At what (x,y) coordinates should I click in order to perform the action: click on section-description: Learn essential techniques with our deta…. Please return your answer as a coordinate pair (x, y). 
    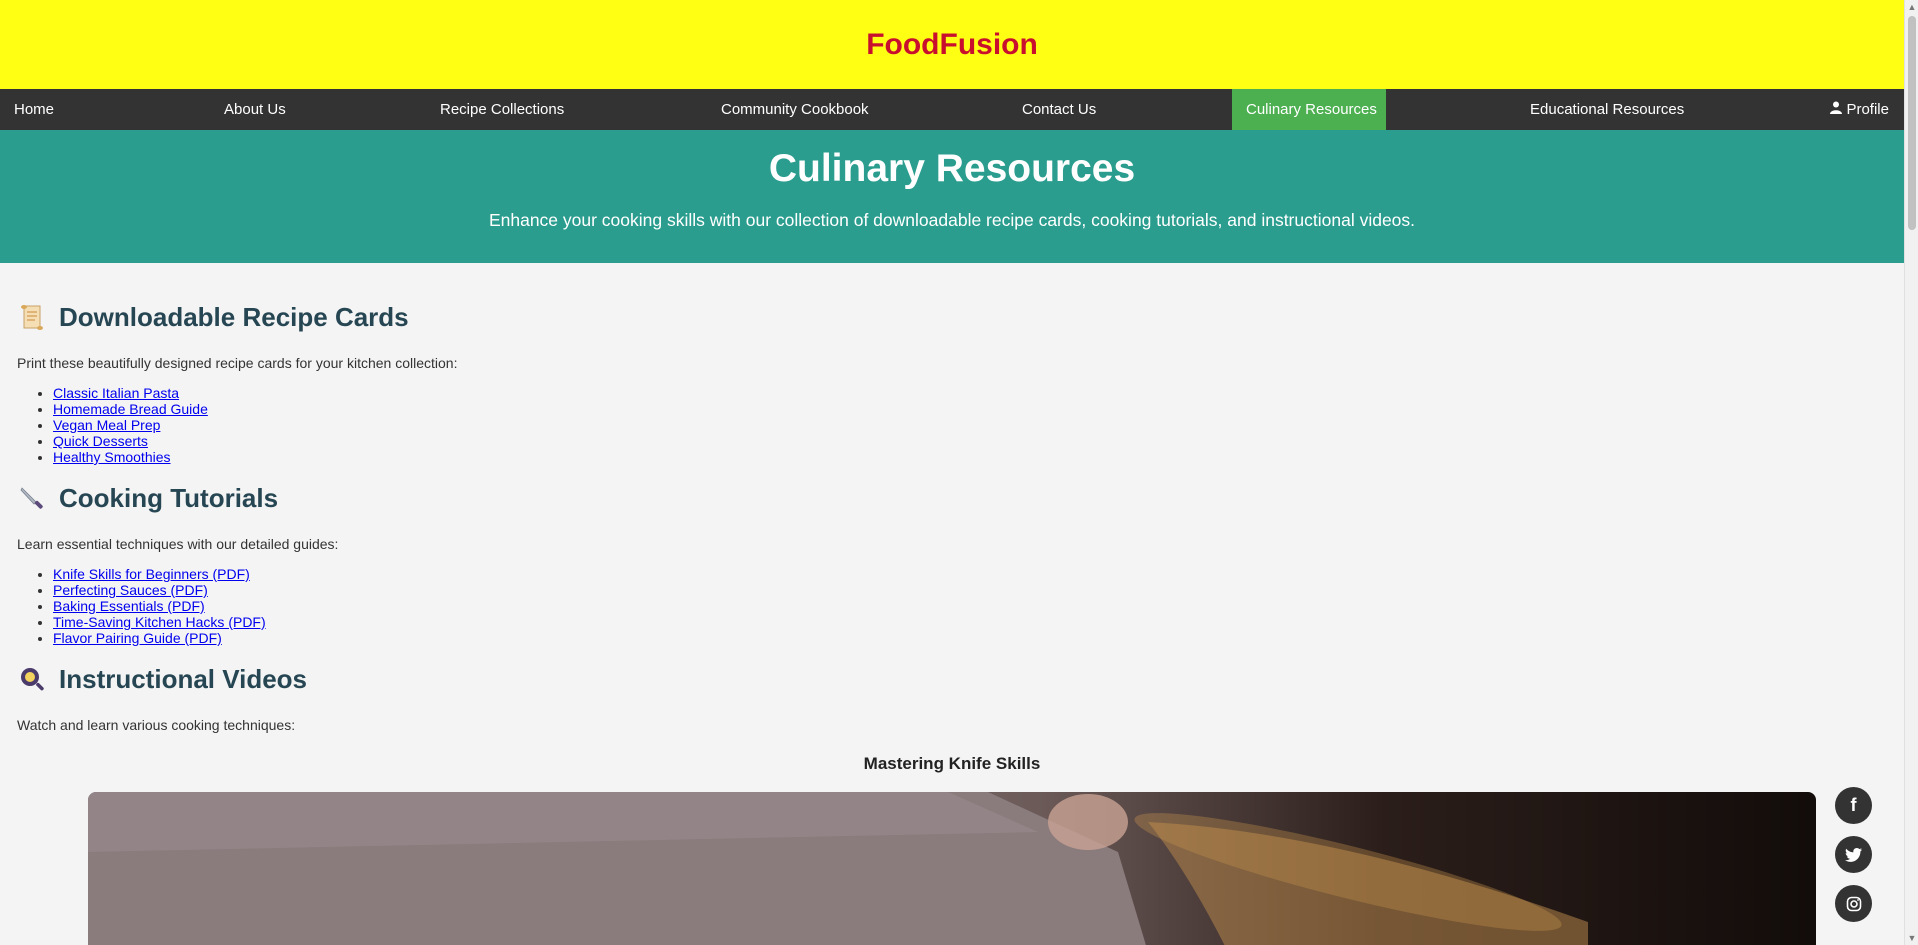
    Looking at the image, I should click on (178, 544).